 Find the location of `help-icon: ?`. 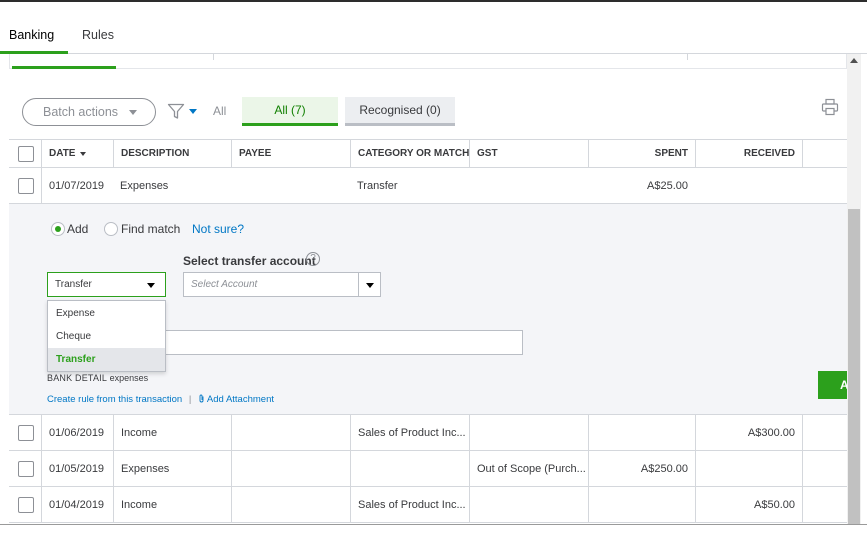

help-icon: ? is located at coordinates (313, 259).